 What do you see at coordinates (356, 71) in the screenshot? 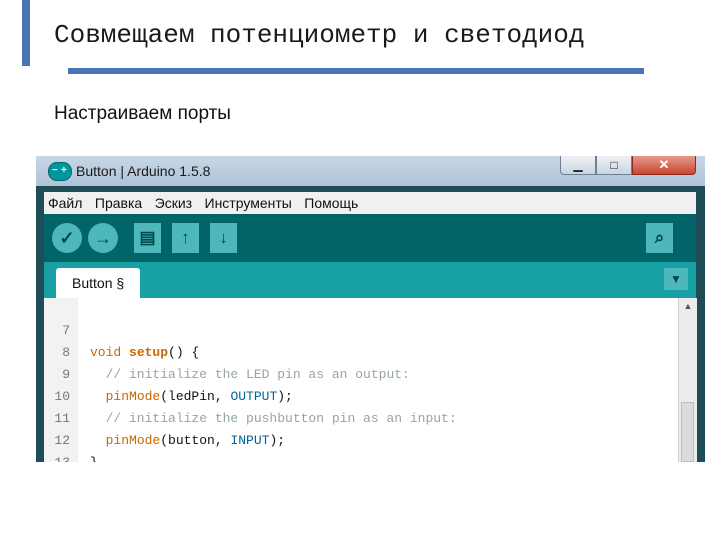
I see `title-underline` at bounding box center [356, 71].